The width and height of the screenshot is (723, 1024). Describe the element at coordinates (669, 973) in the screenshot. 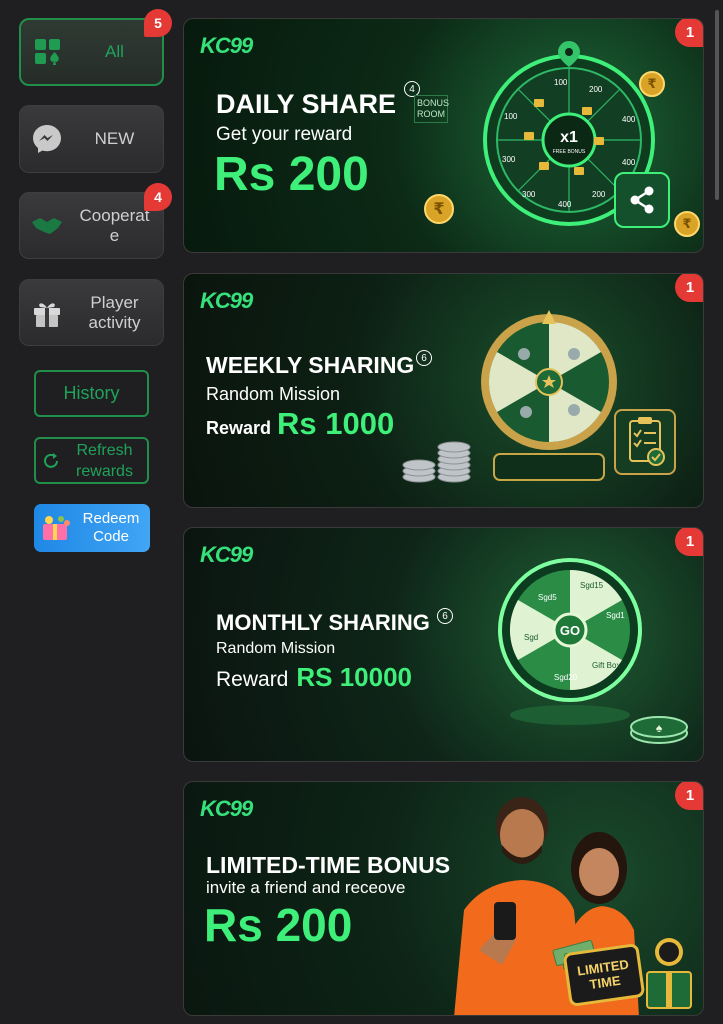

I see `gift-boxes` at that location.